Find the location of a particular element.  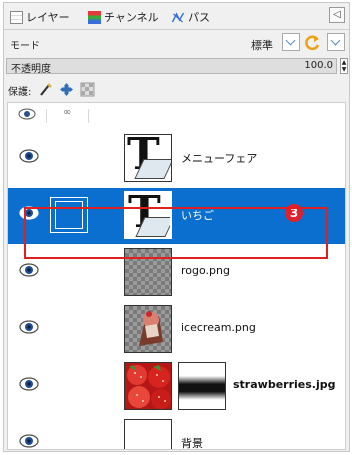

layer-row: 背景 is located at coordinates (176, 432).